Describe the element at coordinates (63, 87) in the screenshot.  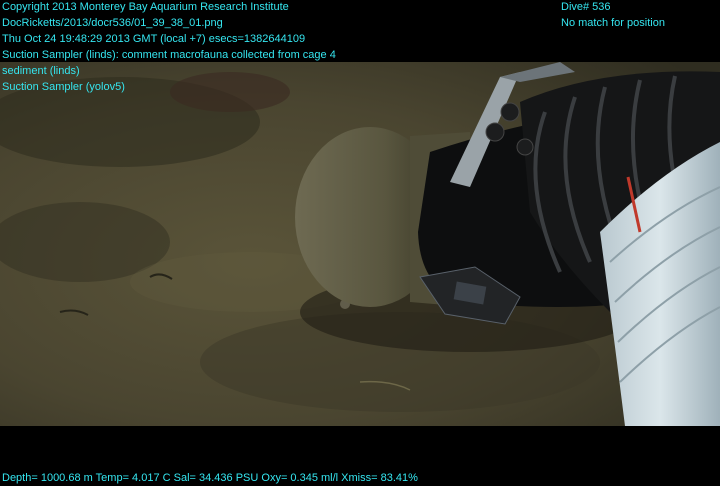
I see `annotation-yolo-text: Suction Sampler (yolov5)` at that location.